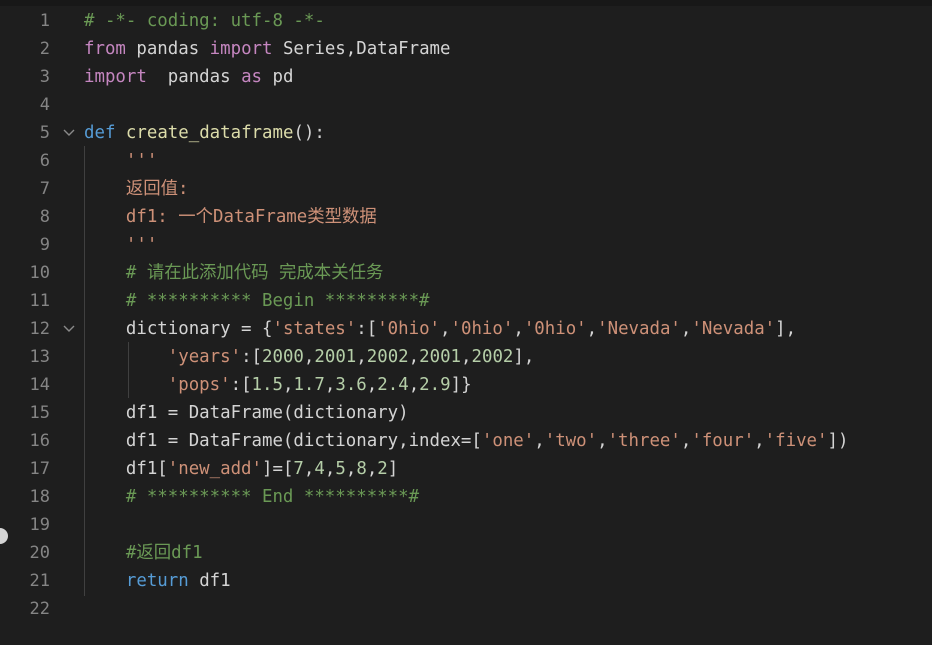 The height and width of the screenshot is (645, 932). Describe the element at coordinates (466, 273) in the screenshot. I see `code-line: 10 # 请在此添加代码 完成本关任务` at that location.